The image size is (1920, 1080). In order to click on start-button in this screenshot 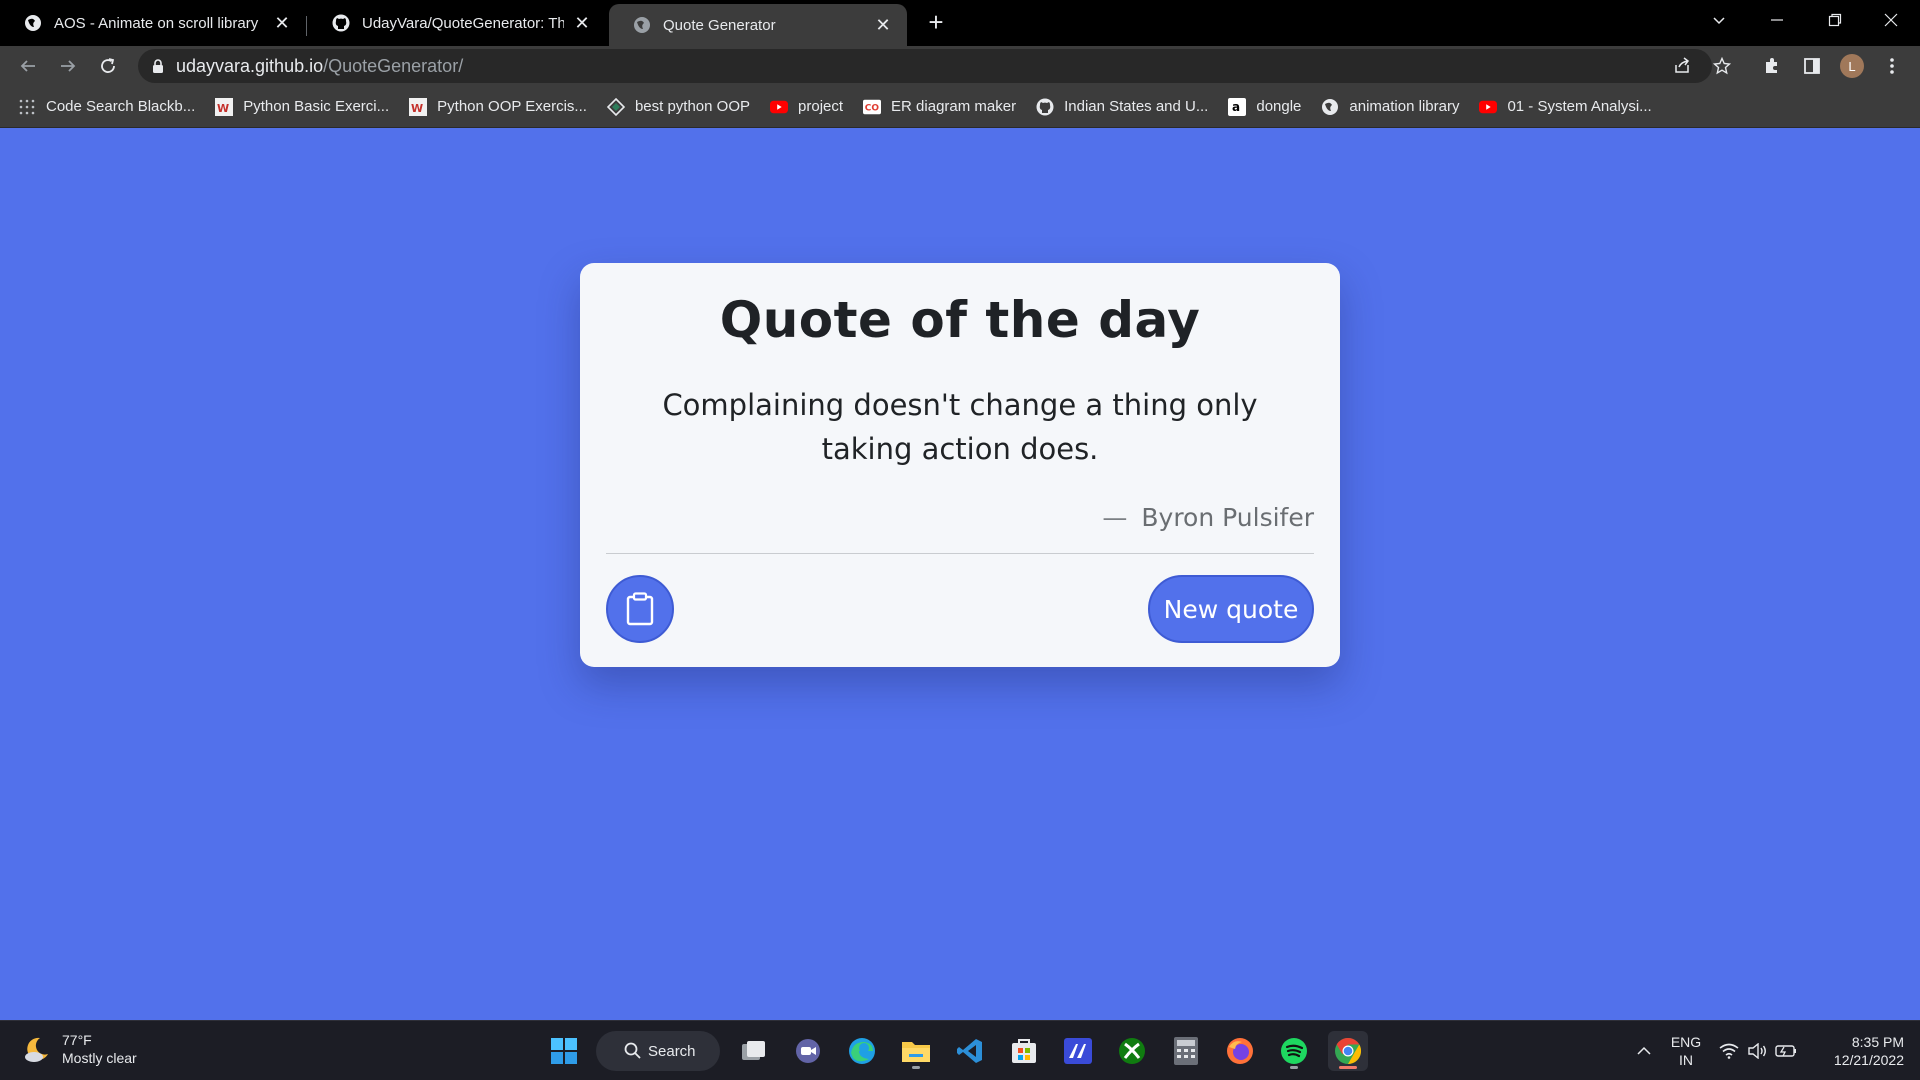, I will do `click(564, 1051)`.